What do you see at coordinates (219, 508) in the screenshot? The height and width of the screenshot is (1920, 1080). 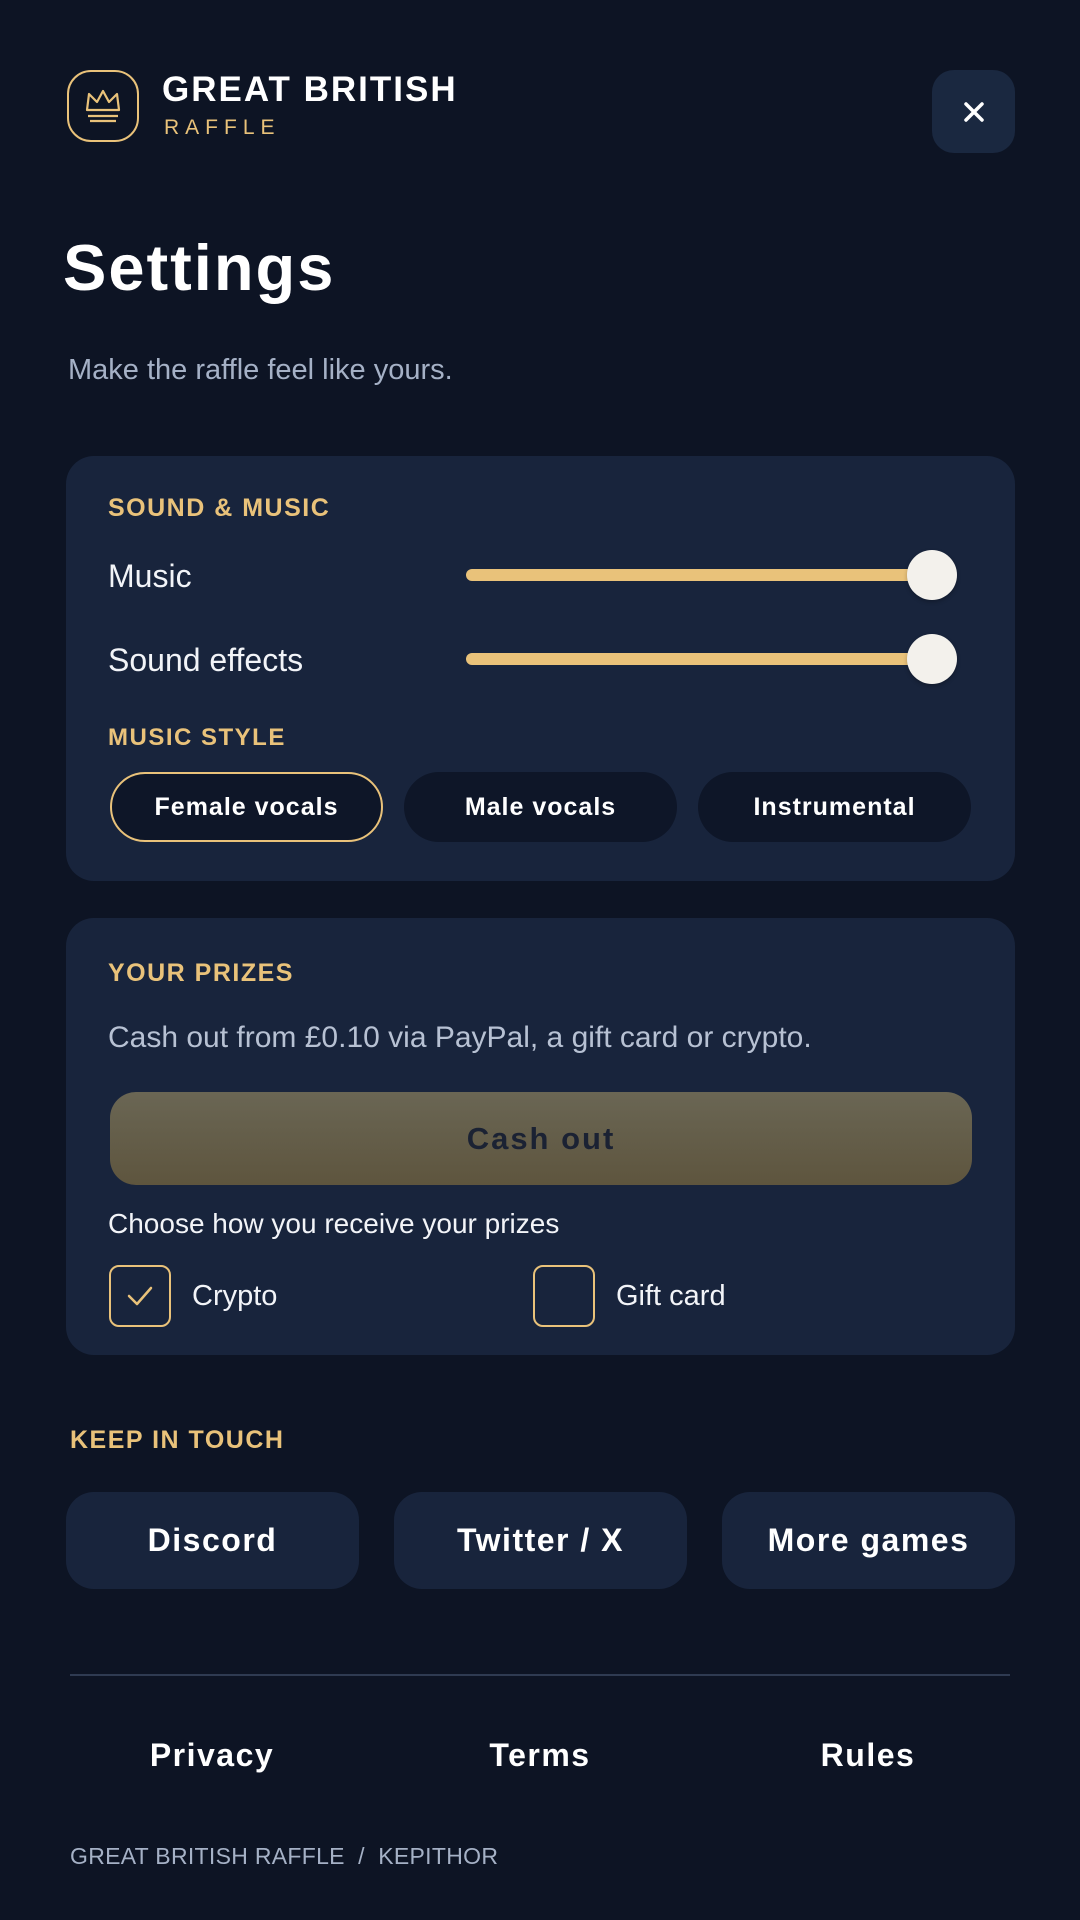 I see `sound-music-heading: SOUND & MUSIC` at bounding box center [219, 508].